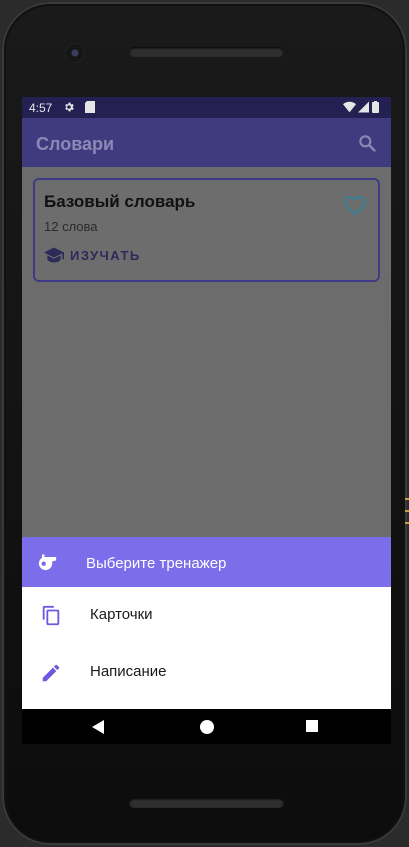  I want to click on dictionary-card: Базовый словарь 12 слова ИЗУЧАТЬ, so click(206, 230).